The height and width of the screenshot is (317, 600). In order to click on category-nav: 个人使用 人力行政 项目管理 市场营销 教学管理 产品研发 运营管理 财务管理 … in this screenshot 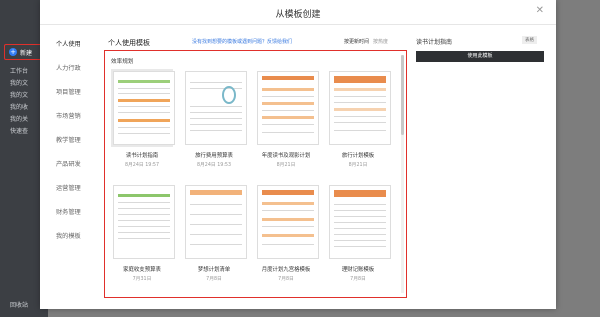, I will do `click(73, 146)`.